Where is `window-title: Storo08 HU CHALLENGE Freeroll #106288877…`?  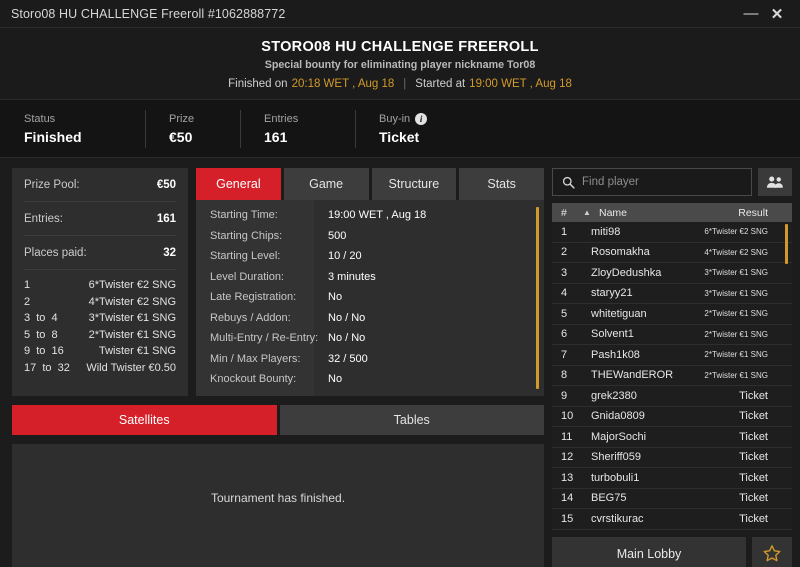
window-title: Storo08 HU CHALLENGE Freeroll #106288877… is located at coordinates (148, 13).